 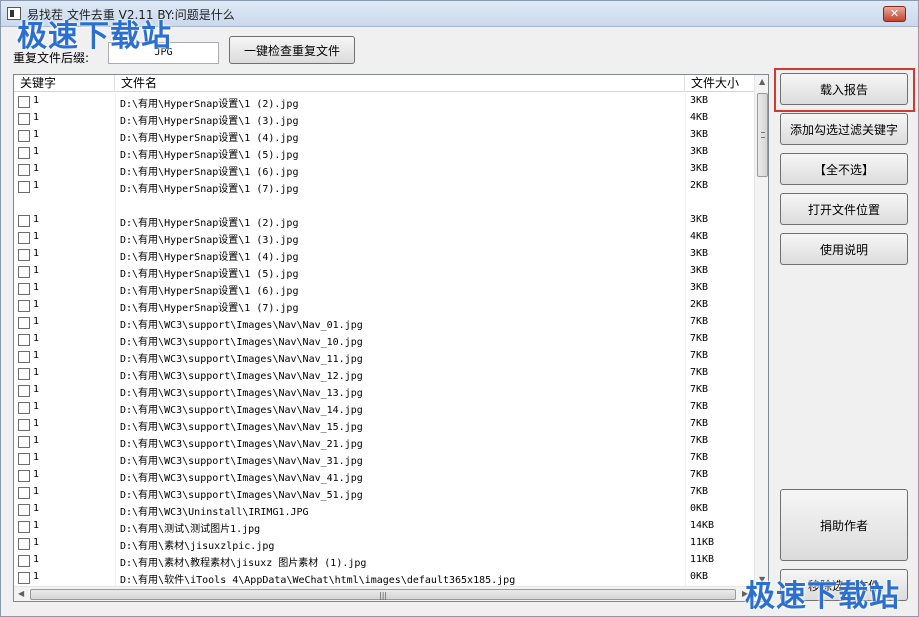 What do you see at coordinates (761, 331) in the screenshot?
I see `vertical-scrollbar: ▲ ▼` at bounding box center [761, 331].